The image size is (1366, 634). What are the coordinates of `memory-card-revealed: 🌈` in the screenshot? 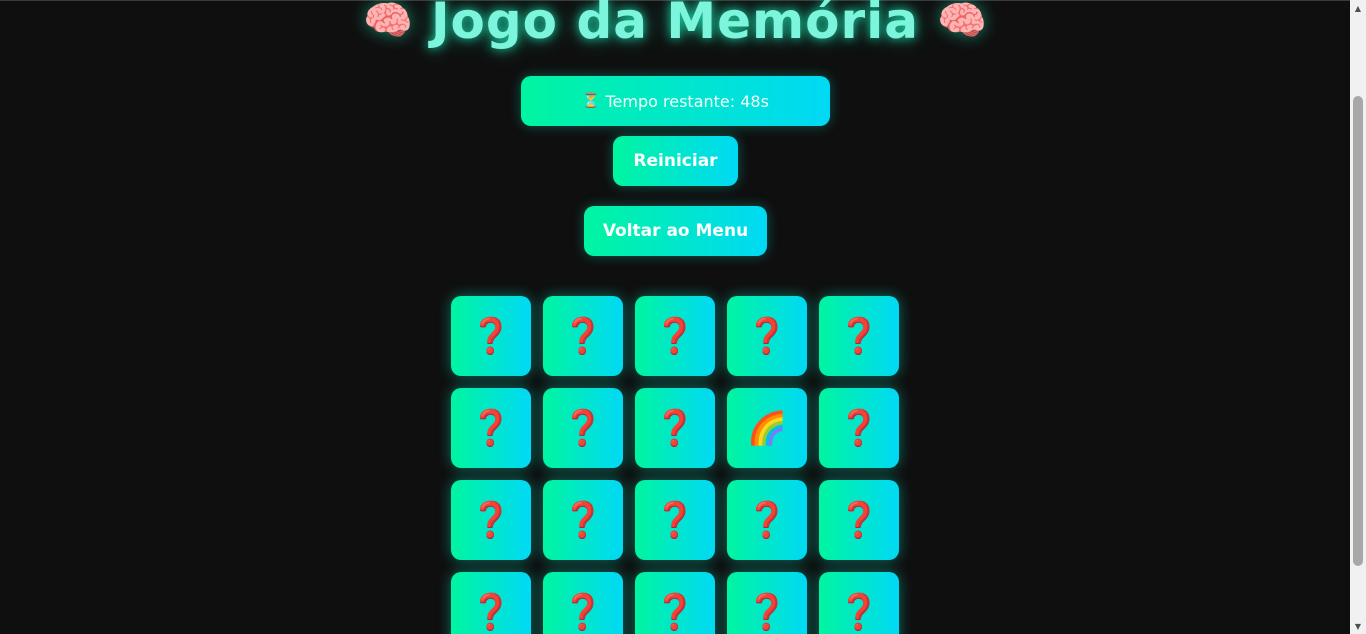 It's located at (767, 428).